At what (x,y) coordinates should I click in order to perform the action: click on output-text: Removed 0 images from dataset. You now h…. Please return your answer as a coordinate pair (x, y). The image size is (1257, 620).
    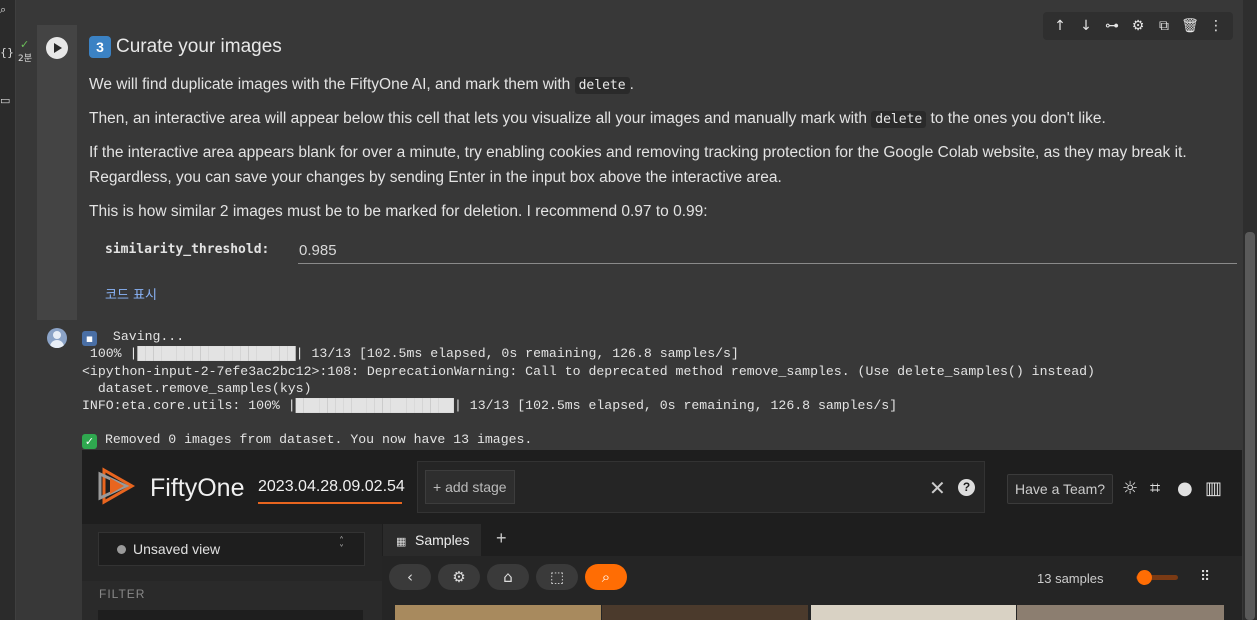
    Looking at the image, I should click on (319, 439).